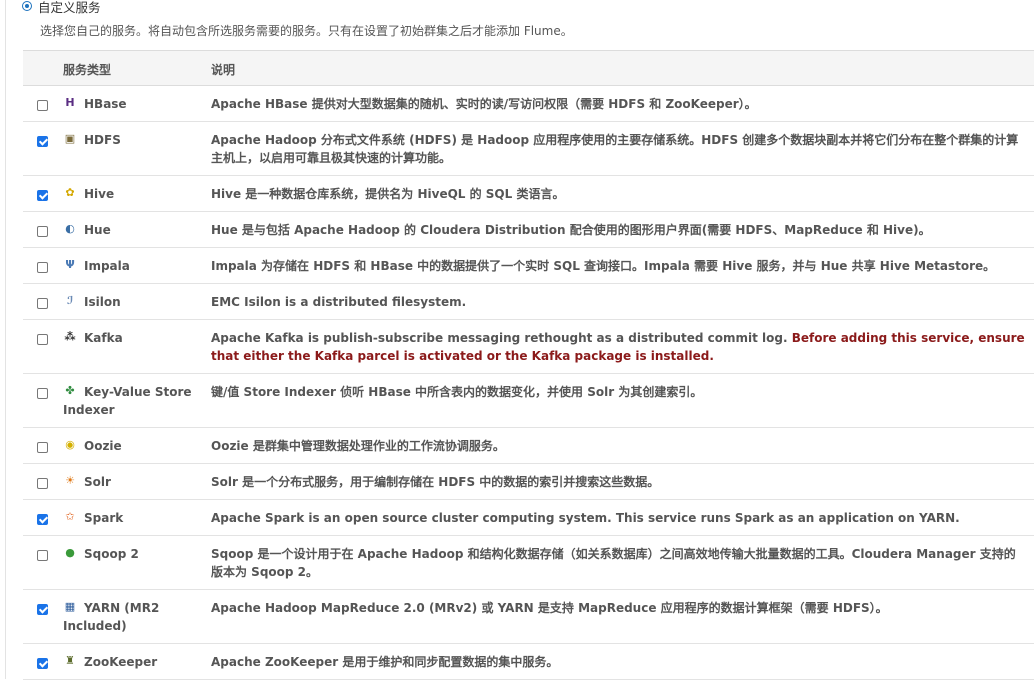 Image resolution: width=1034 pixels, height=680 pixels. Describe the element at coordinates (70, 192) in the screenshot. I see `hive-icon: ✿` at that location.